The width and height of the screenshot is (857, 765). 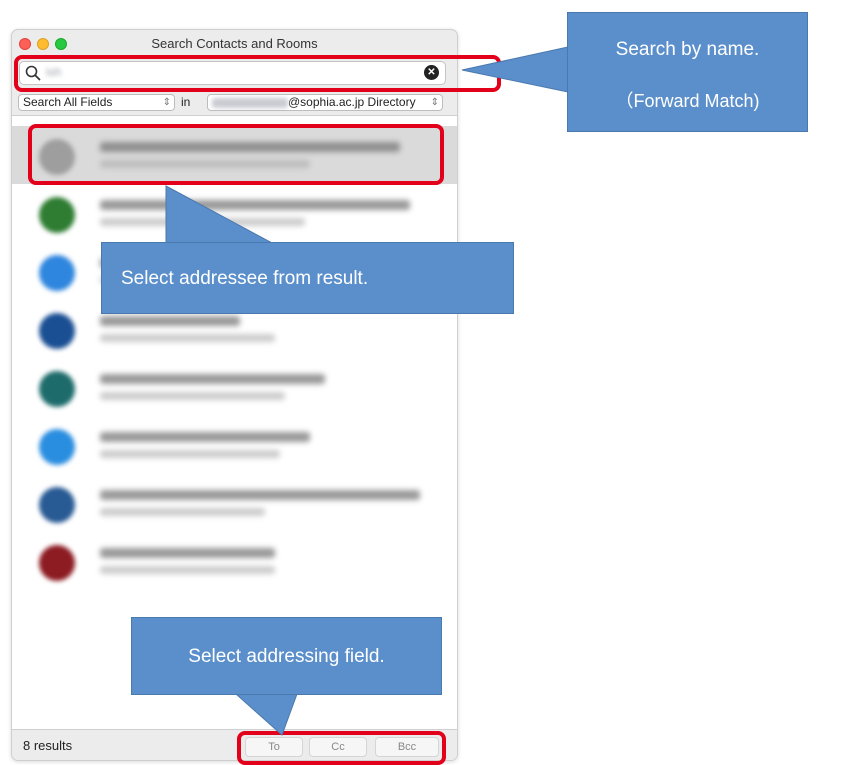 I want to click on result-highlight-frame, so click(x=236, y=154).